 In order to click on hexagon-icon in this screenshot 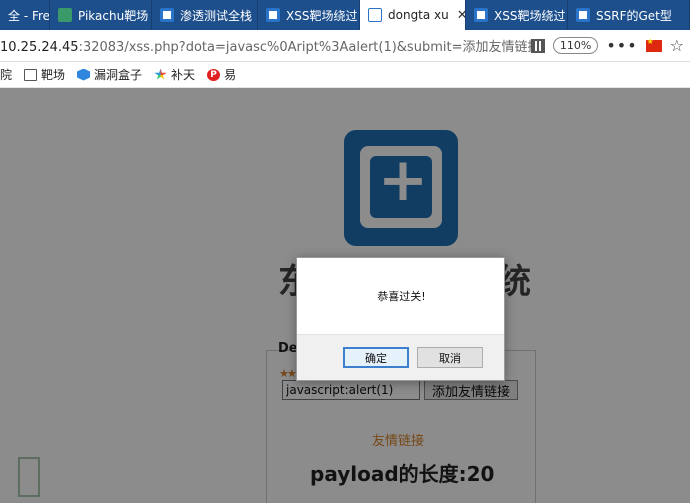, I will do `click(84, 74)`.